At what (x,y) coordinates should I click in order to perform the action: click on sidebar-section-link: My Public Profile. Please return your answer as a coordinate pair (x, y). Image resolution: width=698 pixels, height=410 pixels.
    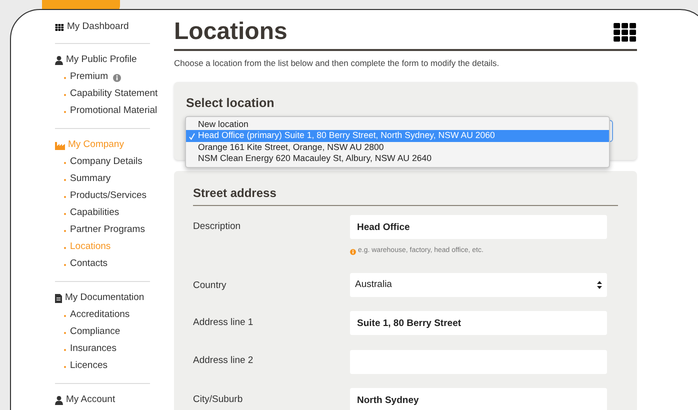
    Looking at the image, I should click on (101, 60).